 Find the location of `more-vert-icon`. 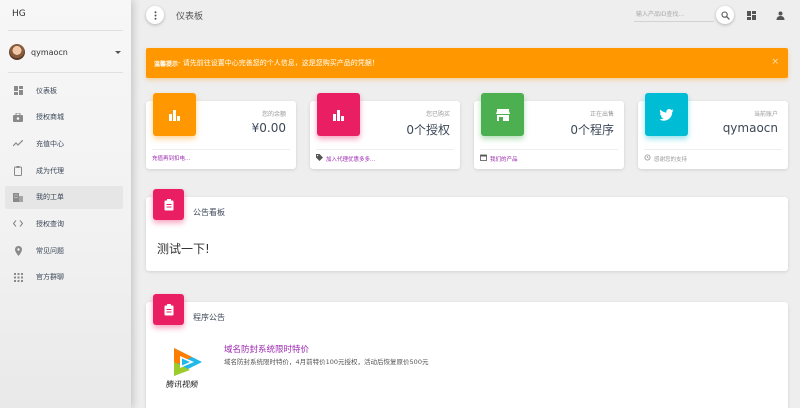

more-vert-icon is located at coordinates (155, 15).